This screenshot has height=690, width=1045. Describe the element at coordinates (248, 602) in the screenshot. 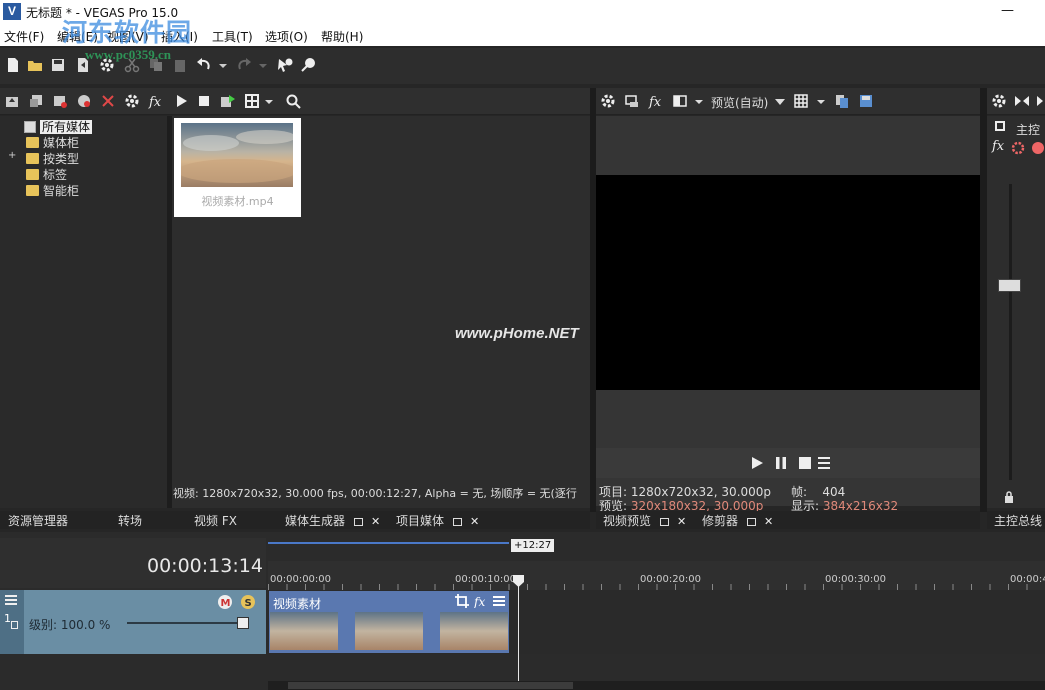

I see `track-solo-icon: S` at that location.